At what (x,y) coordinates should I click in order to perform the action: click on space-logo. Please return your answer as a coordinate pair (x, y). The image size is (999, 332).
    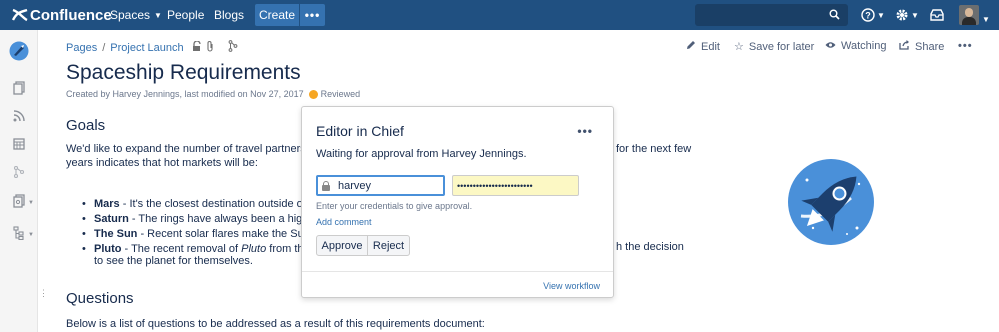
    Looking at the image, I should click on (19, 53).